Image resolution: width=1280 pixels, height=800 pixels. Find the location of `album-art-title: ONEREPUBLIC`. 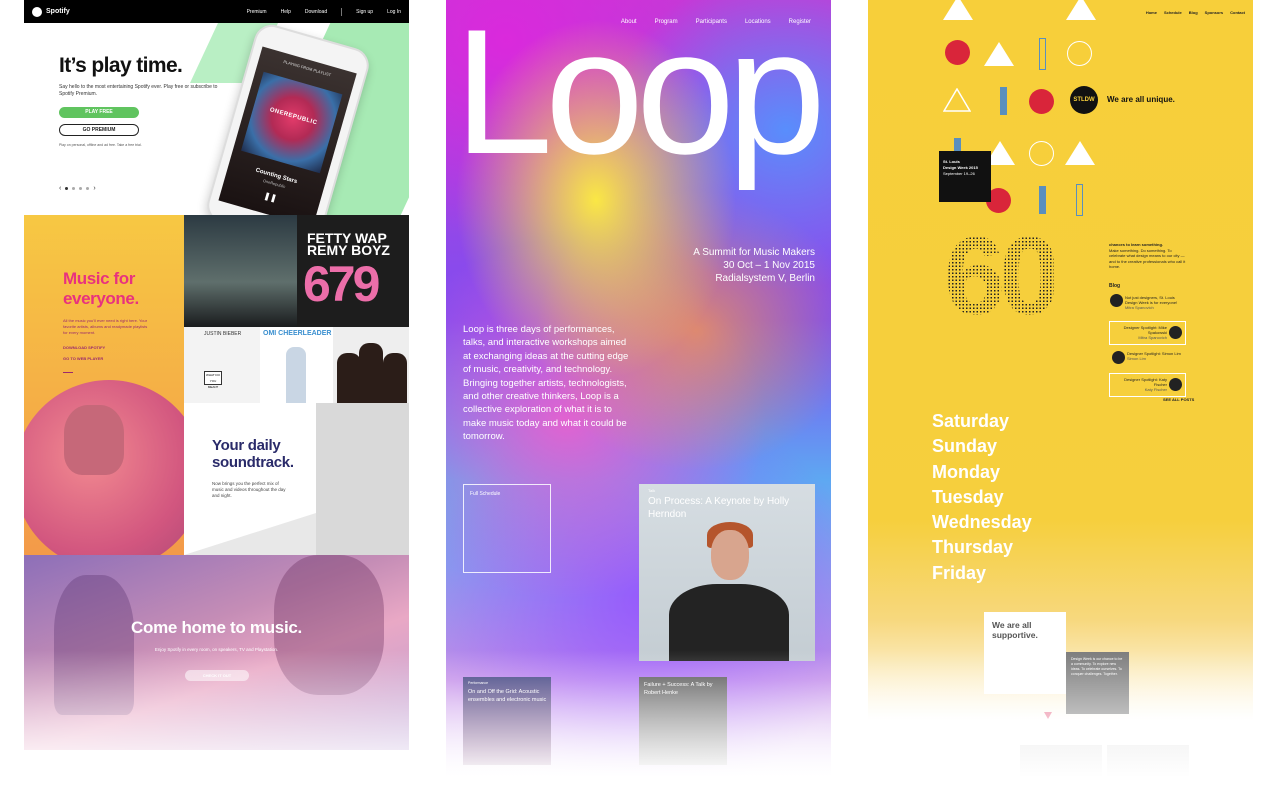

album-art-title: ONEREPUBLIC is located at coordinates (293, 117).